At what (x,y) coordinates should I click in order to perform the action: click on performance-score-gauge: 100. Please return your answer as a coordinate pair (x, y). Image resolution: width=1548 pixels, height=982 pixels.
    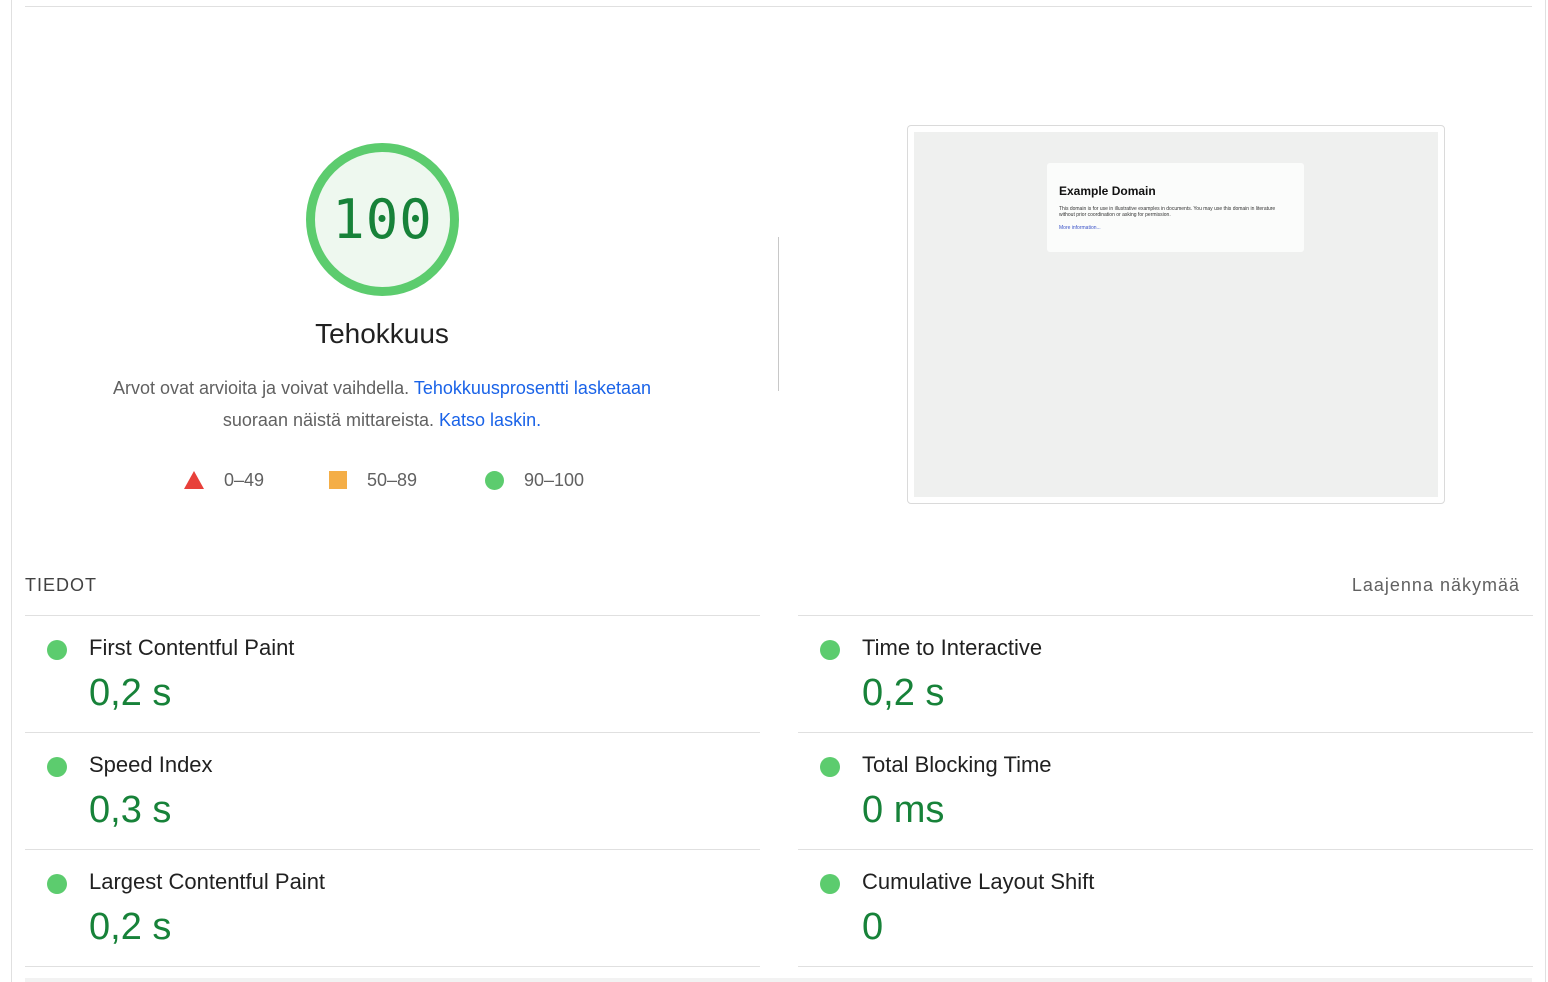
    Looking at the image, I should click on (382, 219).